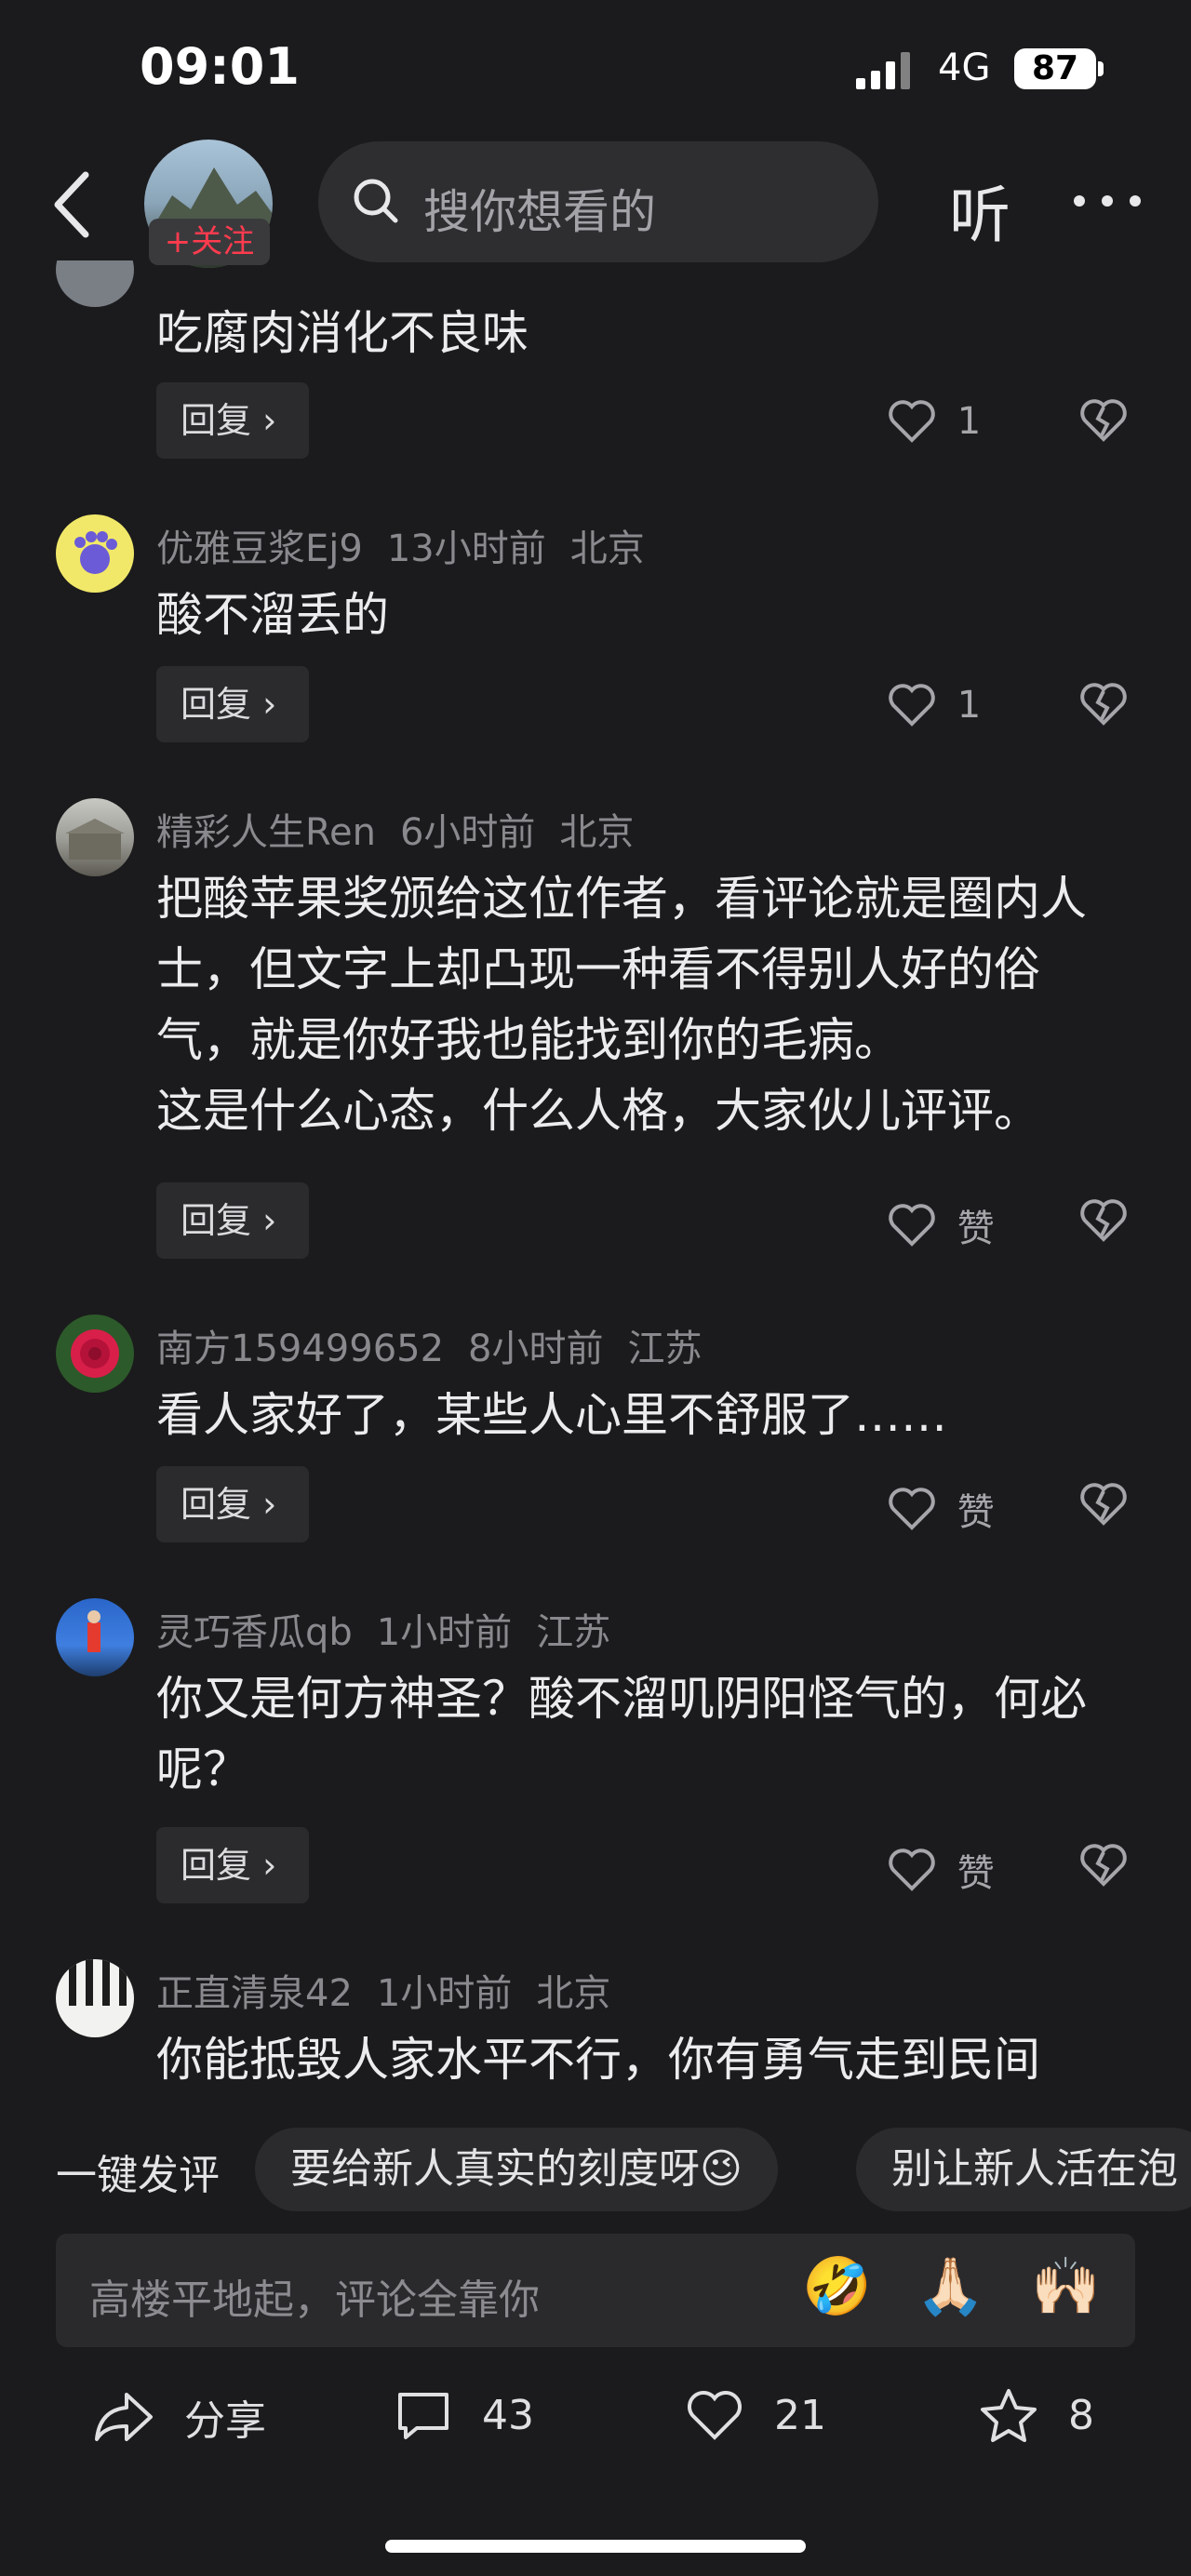 The width and height of the screenshot is (1191, 2576). What do you see at coordinates (209, 242) in the screenshot?
I see `follow-button: +关注` at bounding box center [209, 242].